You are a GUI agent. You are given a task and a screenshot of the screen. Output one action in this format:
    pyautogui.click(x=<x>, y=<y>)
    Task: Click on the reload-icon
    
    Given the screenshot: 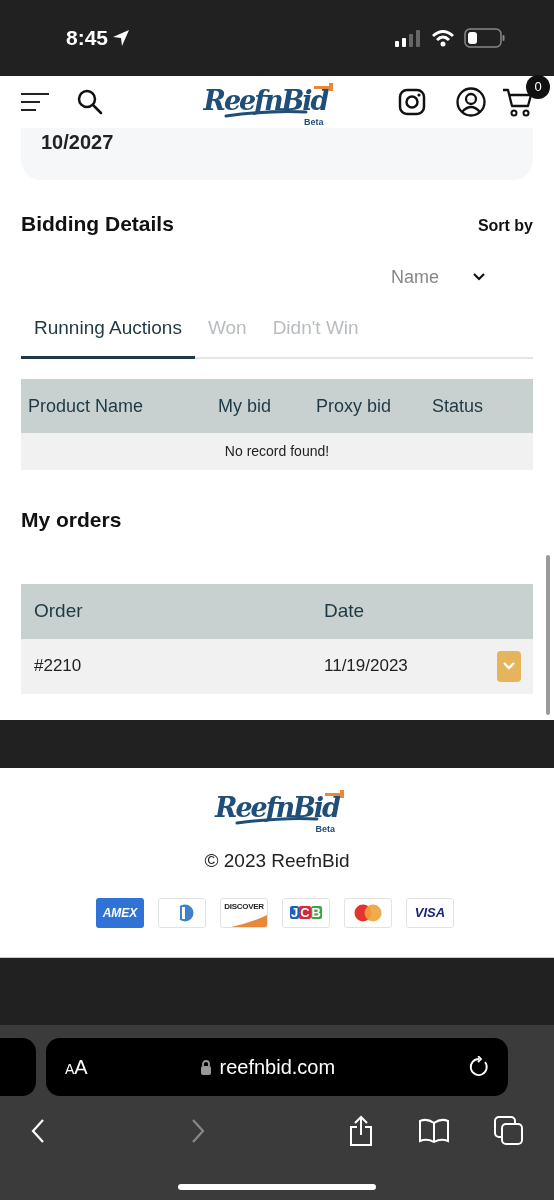 What is the action you would take?
    pyautogui.click(x=479, y=1067)
    